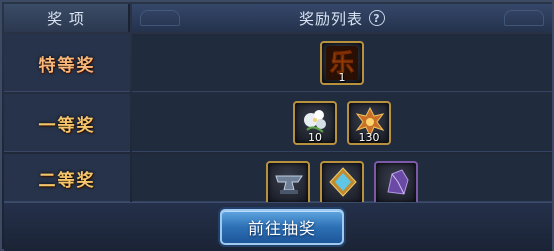 This screenshot has width=554, height=251. I want to click on help-icon: ?, so click(377, 18).